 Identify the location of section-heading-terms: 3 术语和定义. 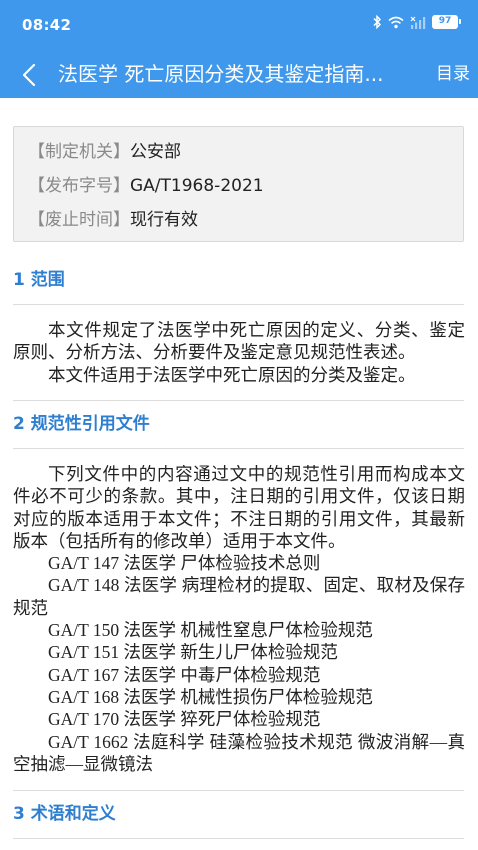
(64, 814).